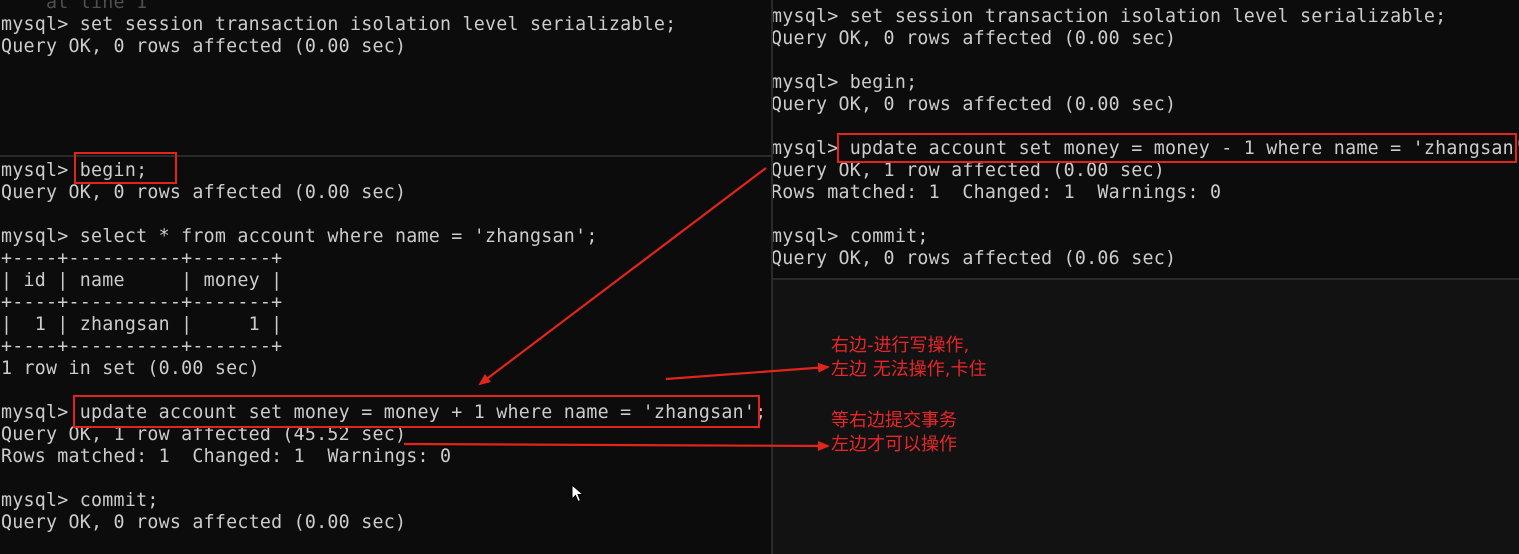  I want to click on mouse-pointer-icon, so click(578, 493).